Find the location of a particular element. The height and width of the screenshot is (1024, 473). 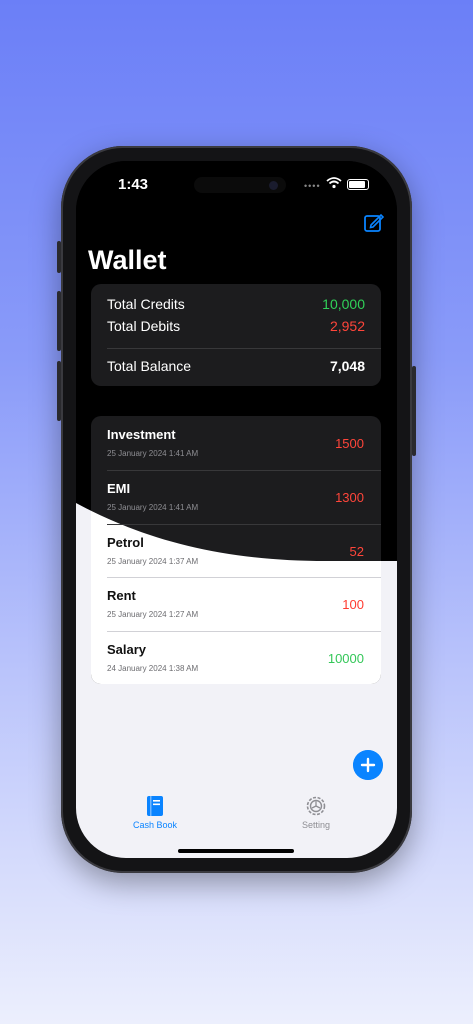

transaction-row: Rent 25 January 2024 1:27 AM 100 is located at coordinates (236, 604).